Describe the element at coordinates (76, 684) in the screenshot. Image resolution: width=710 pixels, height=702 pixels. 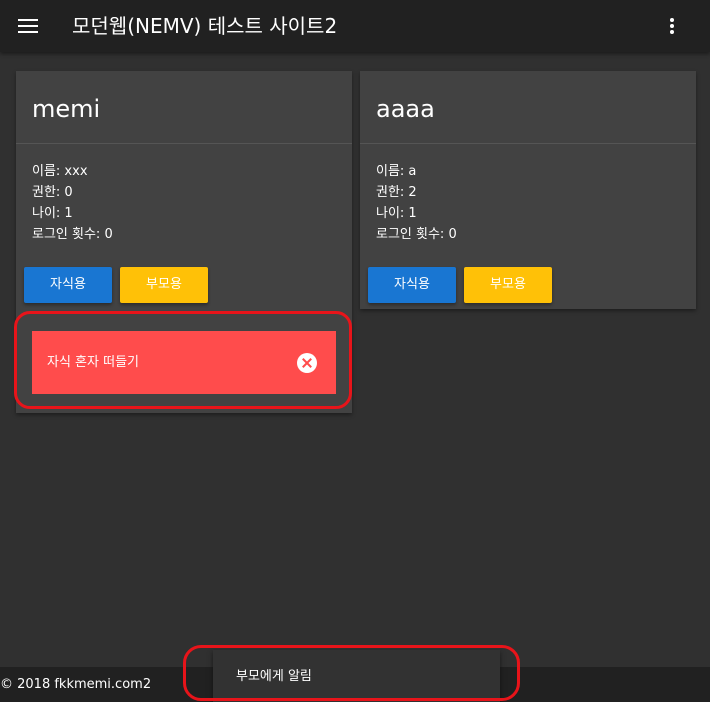
I see `footer-copyright: © 2018 fkkmemi.com2` at that location.